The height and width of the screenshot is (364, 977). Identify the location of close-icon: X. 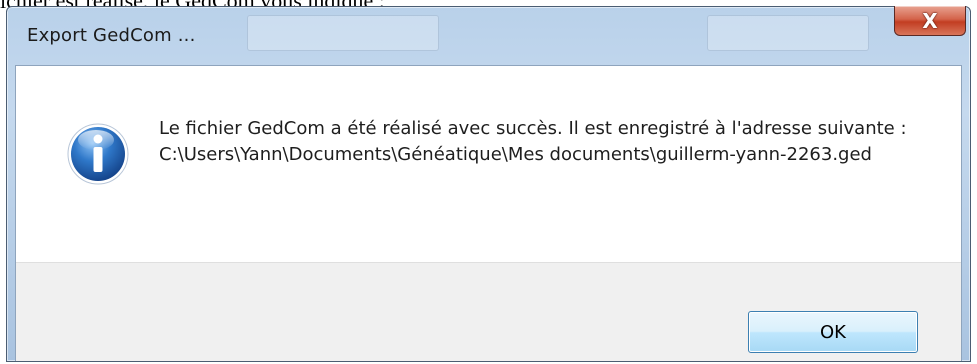
(930, 20).